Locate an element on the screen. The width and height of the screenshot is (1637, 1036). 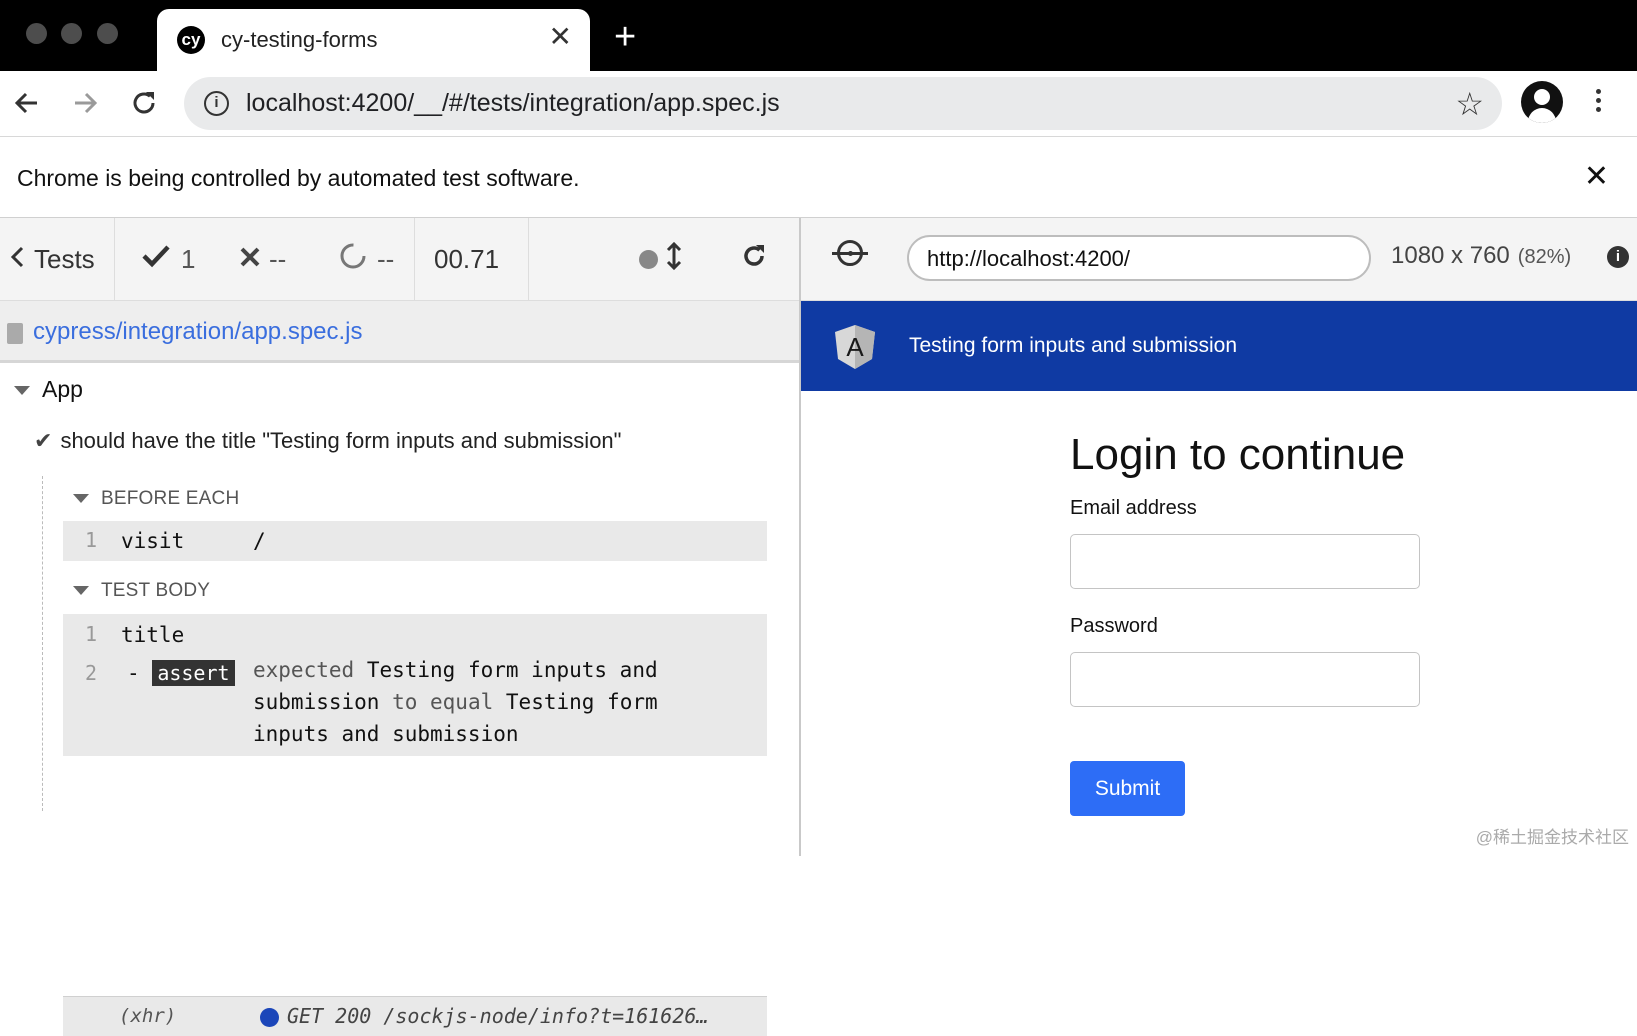
aut-url-field: http://localhost:4200/ is located at coordinates (1139, 258).